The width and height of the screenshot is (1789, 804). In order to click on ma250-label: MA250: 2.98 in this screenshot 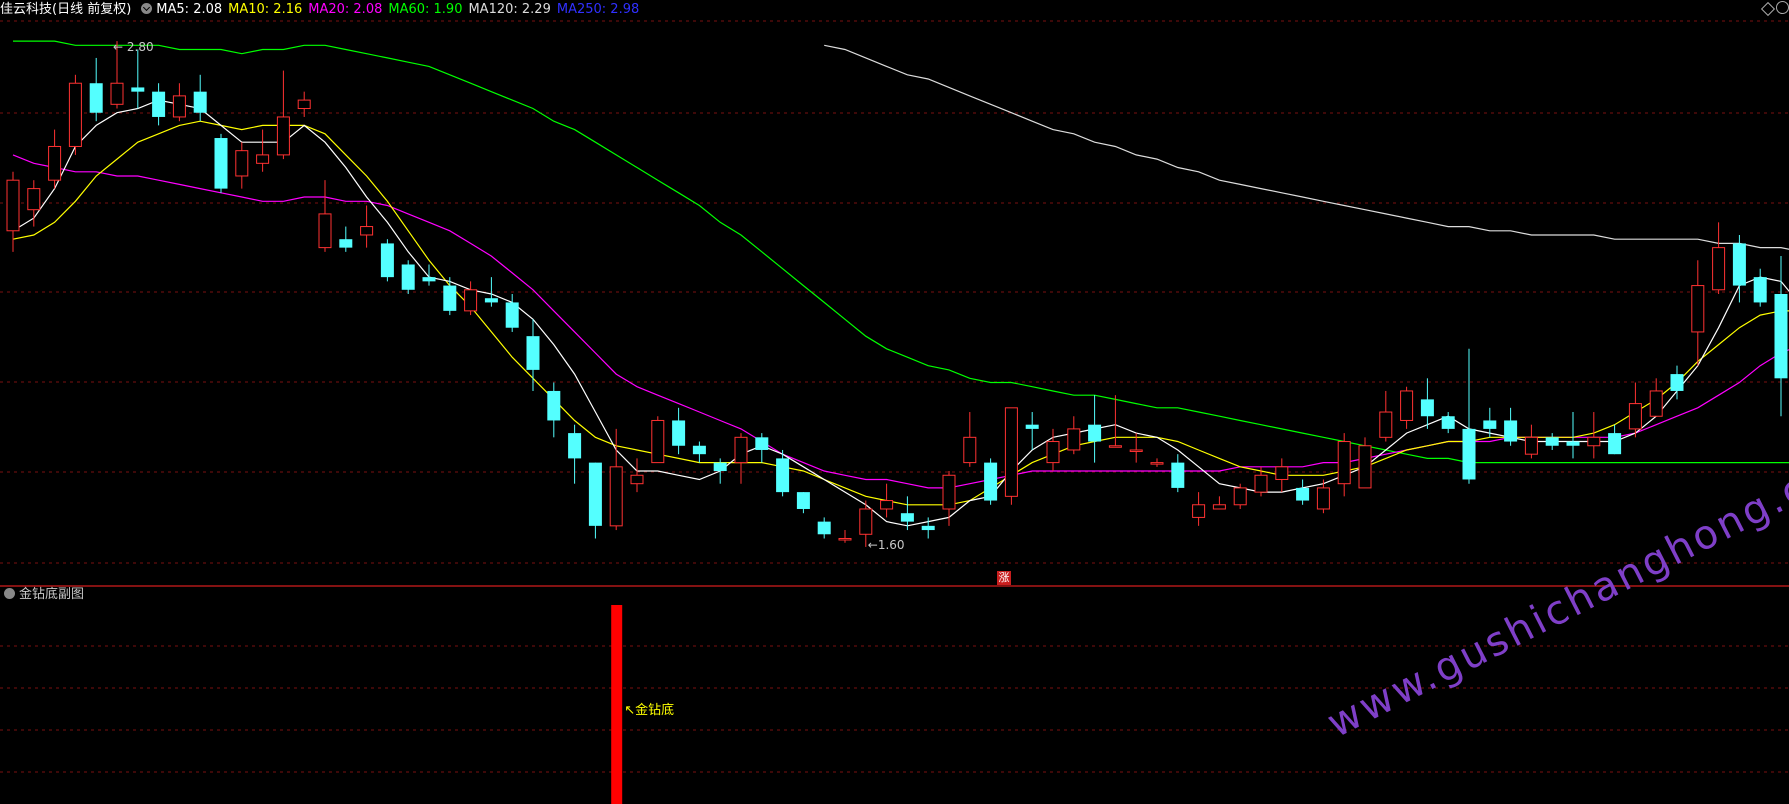, I will do `click(598, 9)`.